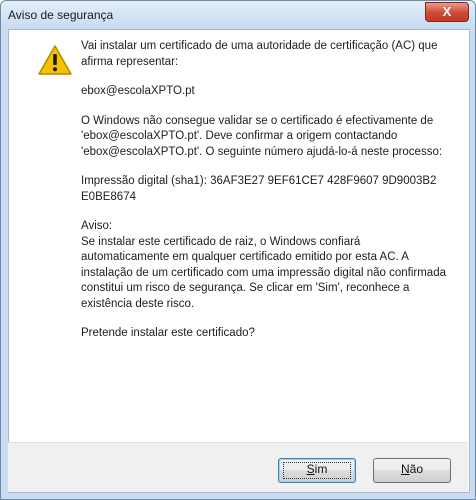 The width and height of the screenshot is (476, 500). Describe the element at coordinates (55, 60) in the screenshot. I see `warning-icon` at that location.